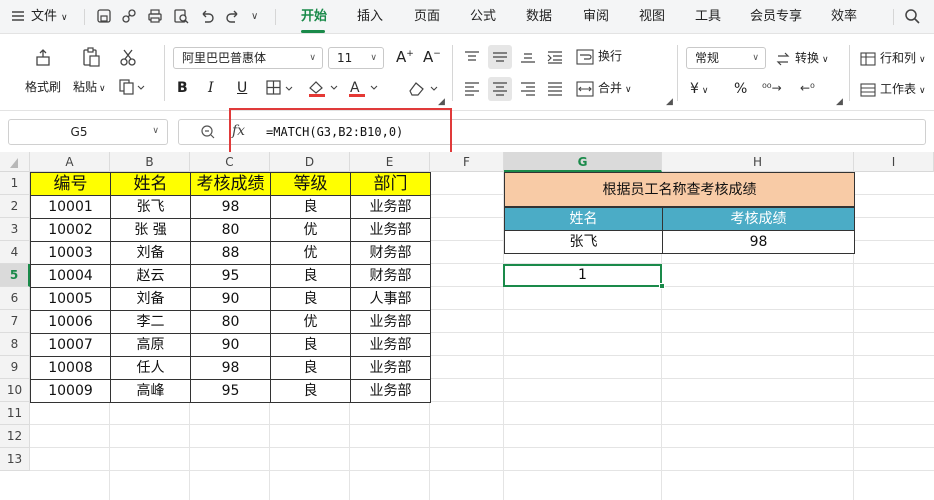 The width and height of the screenshot is (934, 500). I want to click on decrease-decimal-button: ←⁰, so click(807, 88).